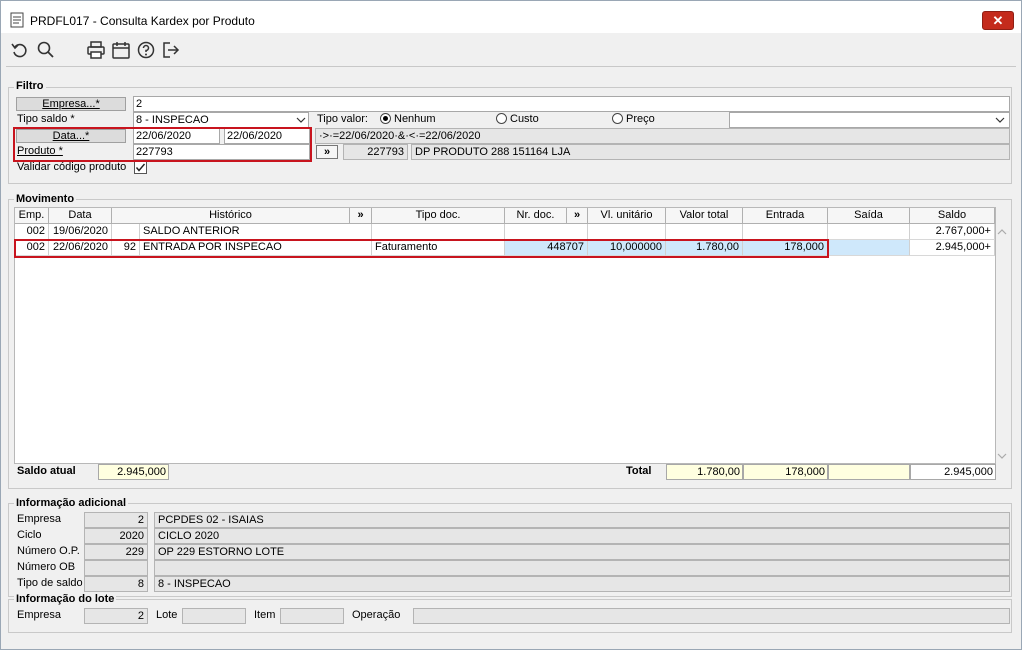  What do you see at coordinates (50, 583) in the screenshot?
I see `info-tipo-saldo-label: Tipo de saldo` at bounding box center [50, 583].